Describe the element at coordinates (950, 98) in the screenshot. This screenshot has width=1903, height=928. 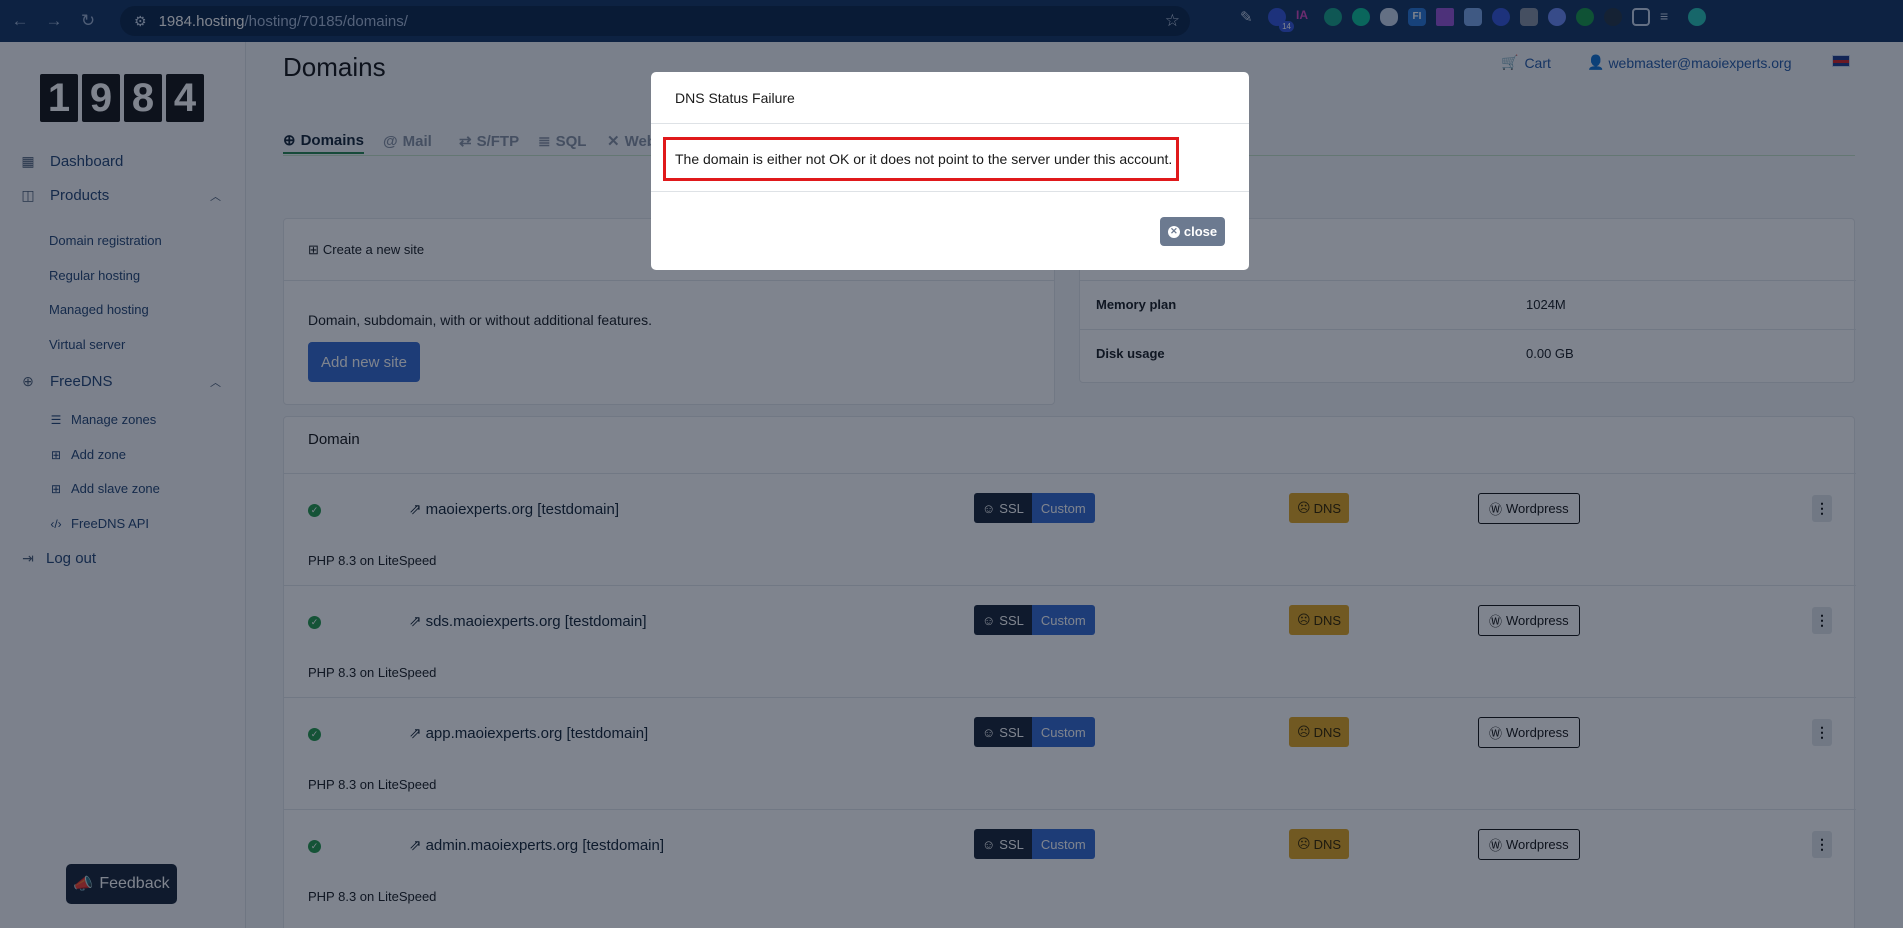
I see `modal-title: DNS Status Failure` at that location.